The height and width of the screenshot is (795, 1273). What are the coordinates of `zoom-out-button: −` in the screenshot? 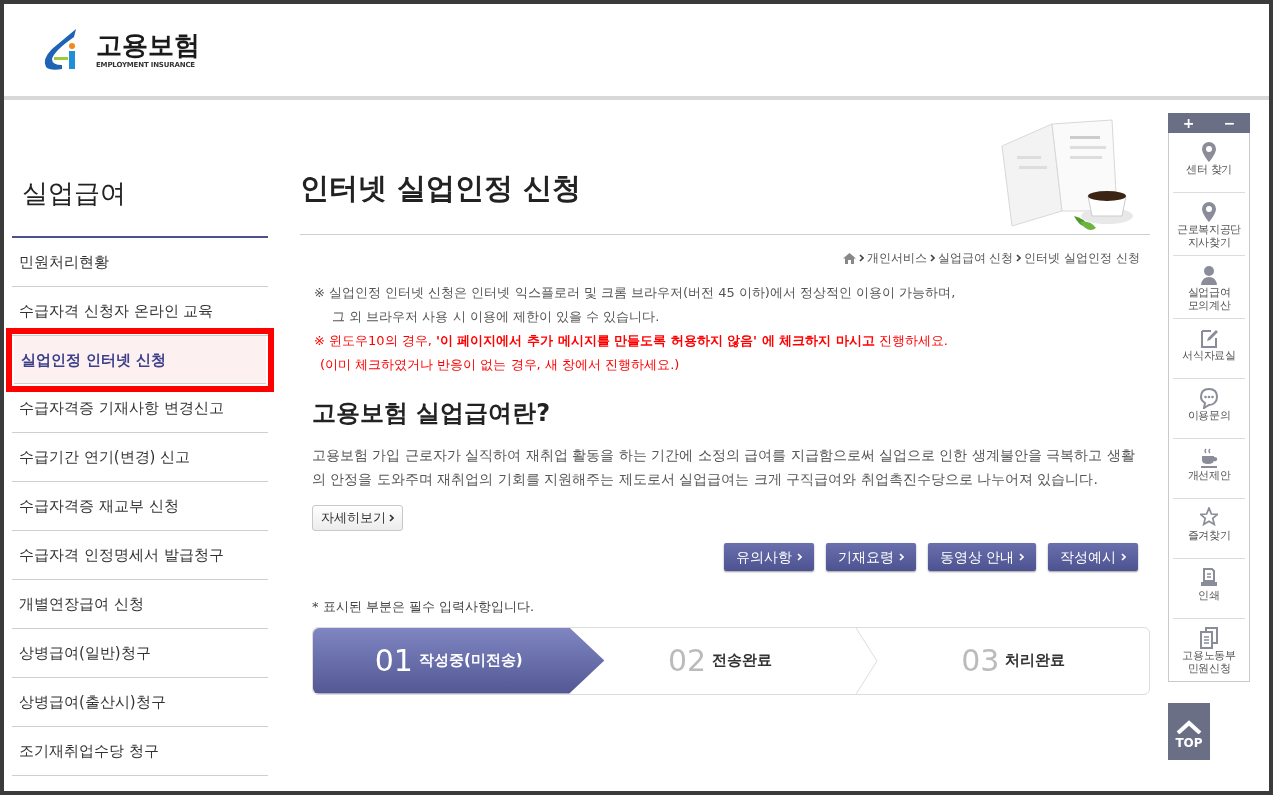 It's located at (1229, 123).